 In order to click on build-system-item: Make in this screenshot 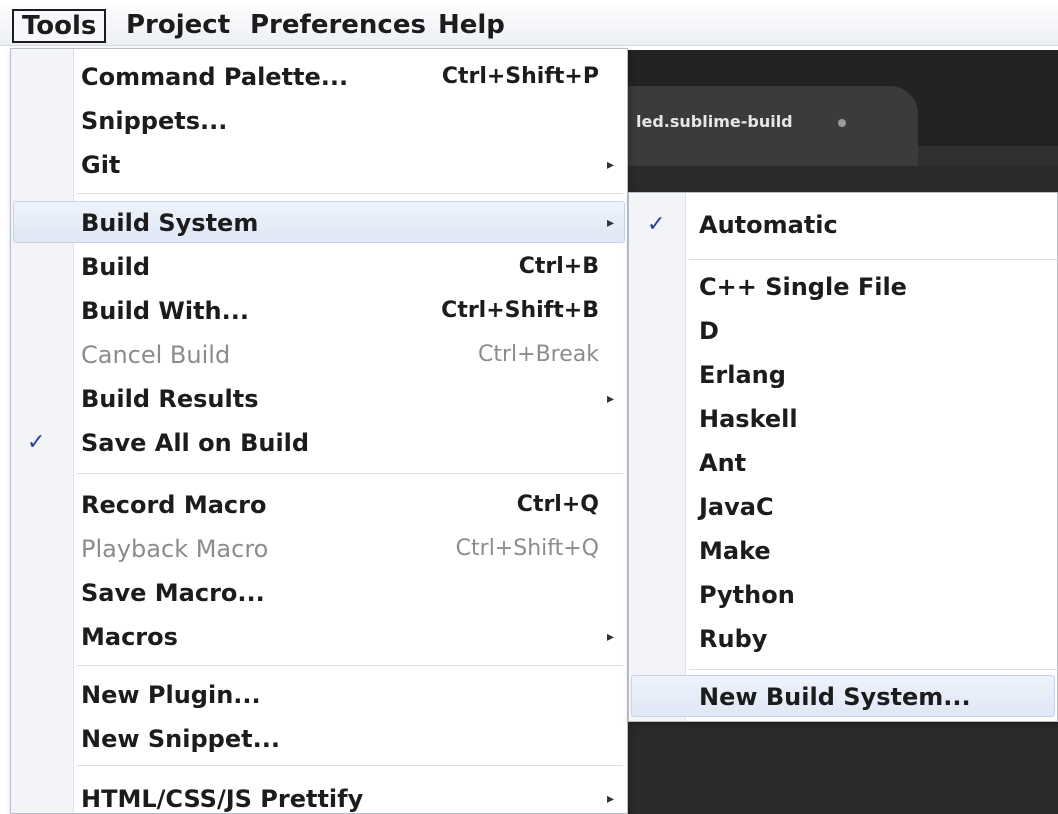, I will do `click(735, 551)`.